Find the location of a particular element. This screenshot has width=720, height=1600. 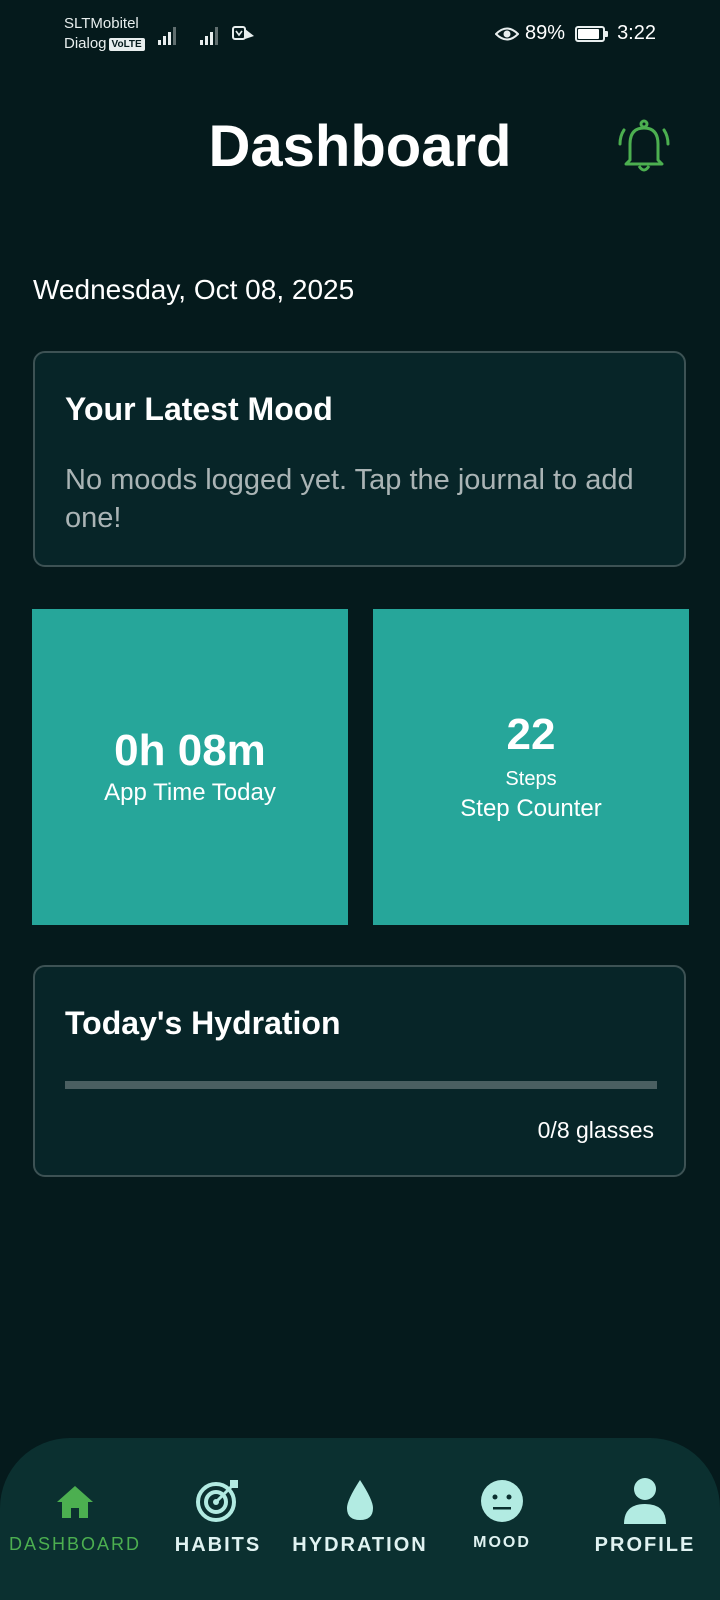

nav-dashboard-label: DASHBOARD is located at coordinates (75, 1544).